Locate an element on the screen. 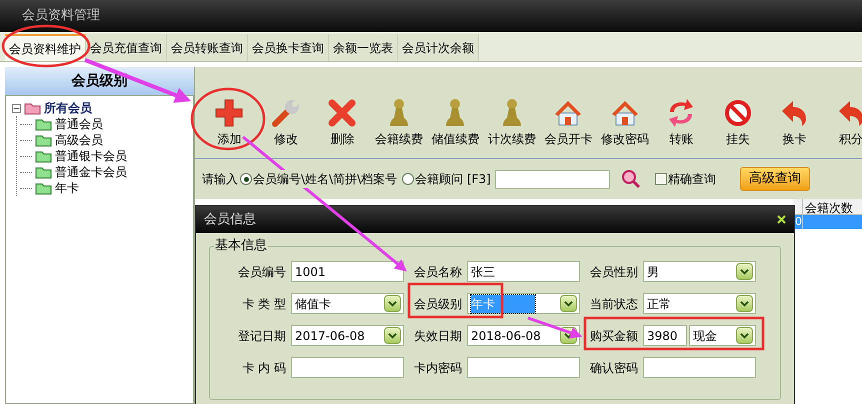 This screenshot has width=862, height=404. toolbar-button: 积分 is located at coordinates (842, 123).